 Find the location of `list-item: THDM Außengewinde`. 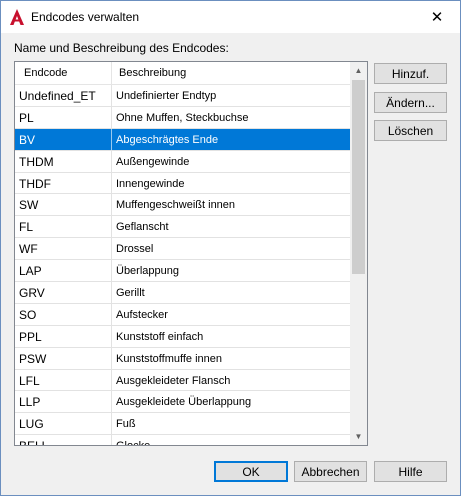

list-item: THDM Außengewinde is located at coordinates (182, 161).